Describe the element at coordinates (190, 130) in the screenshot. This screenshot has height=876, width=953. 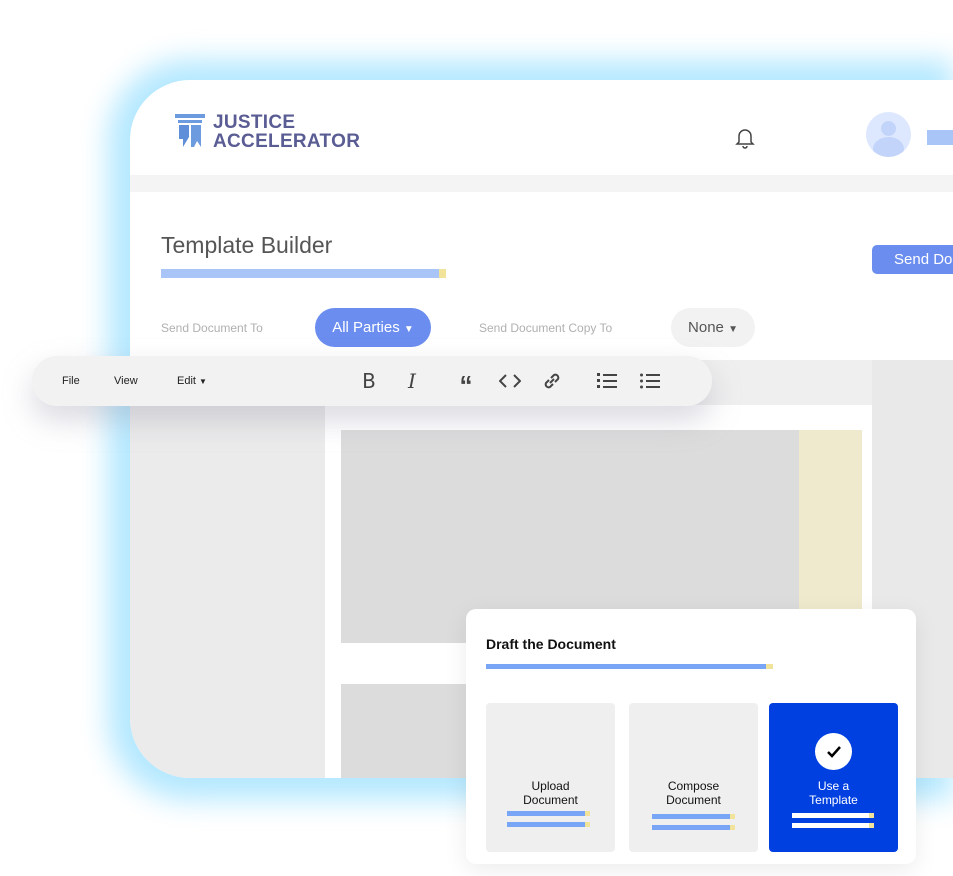
I see `justice-logo-icon` at that location.